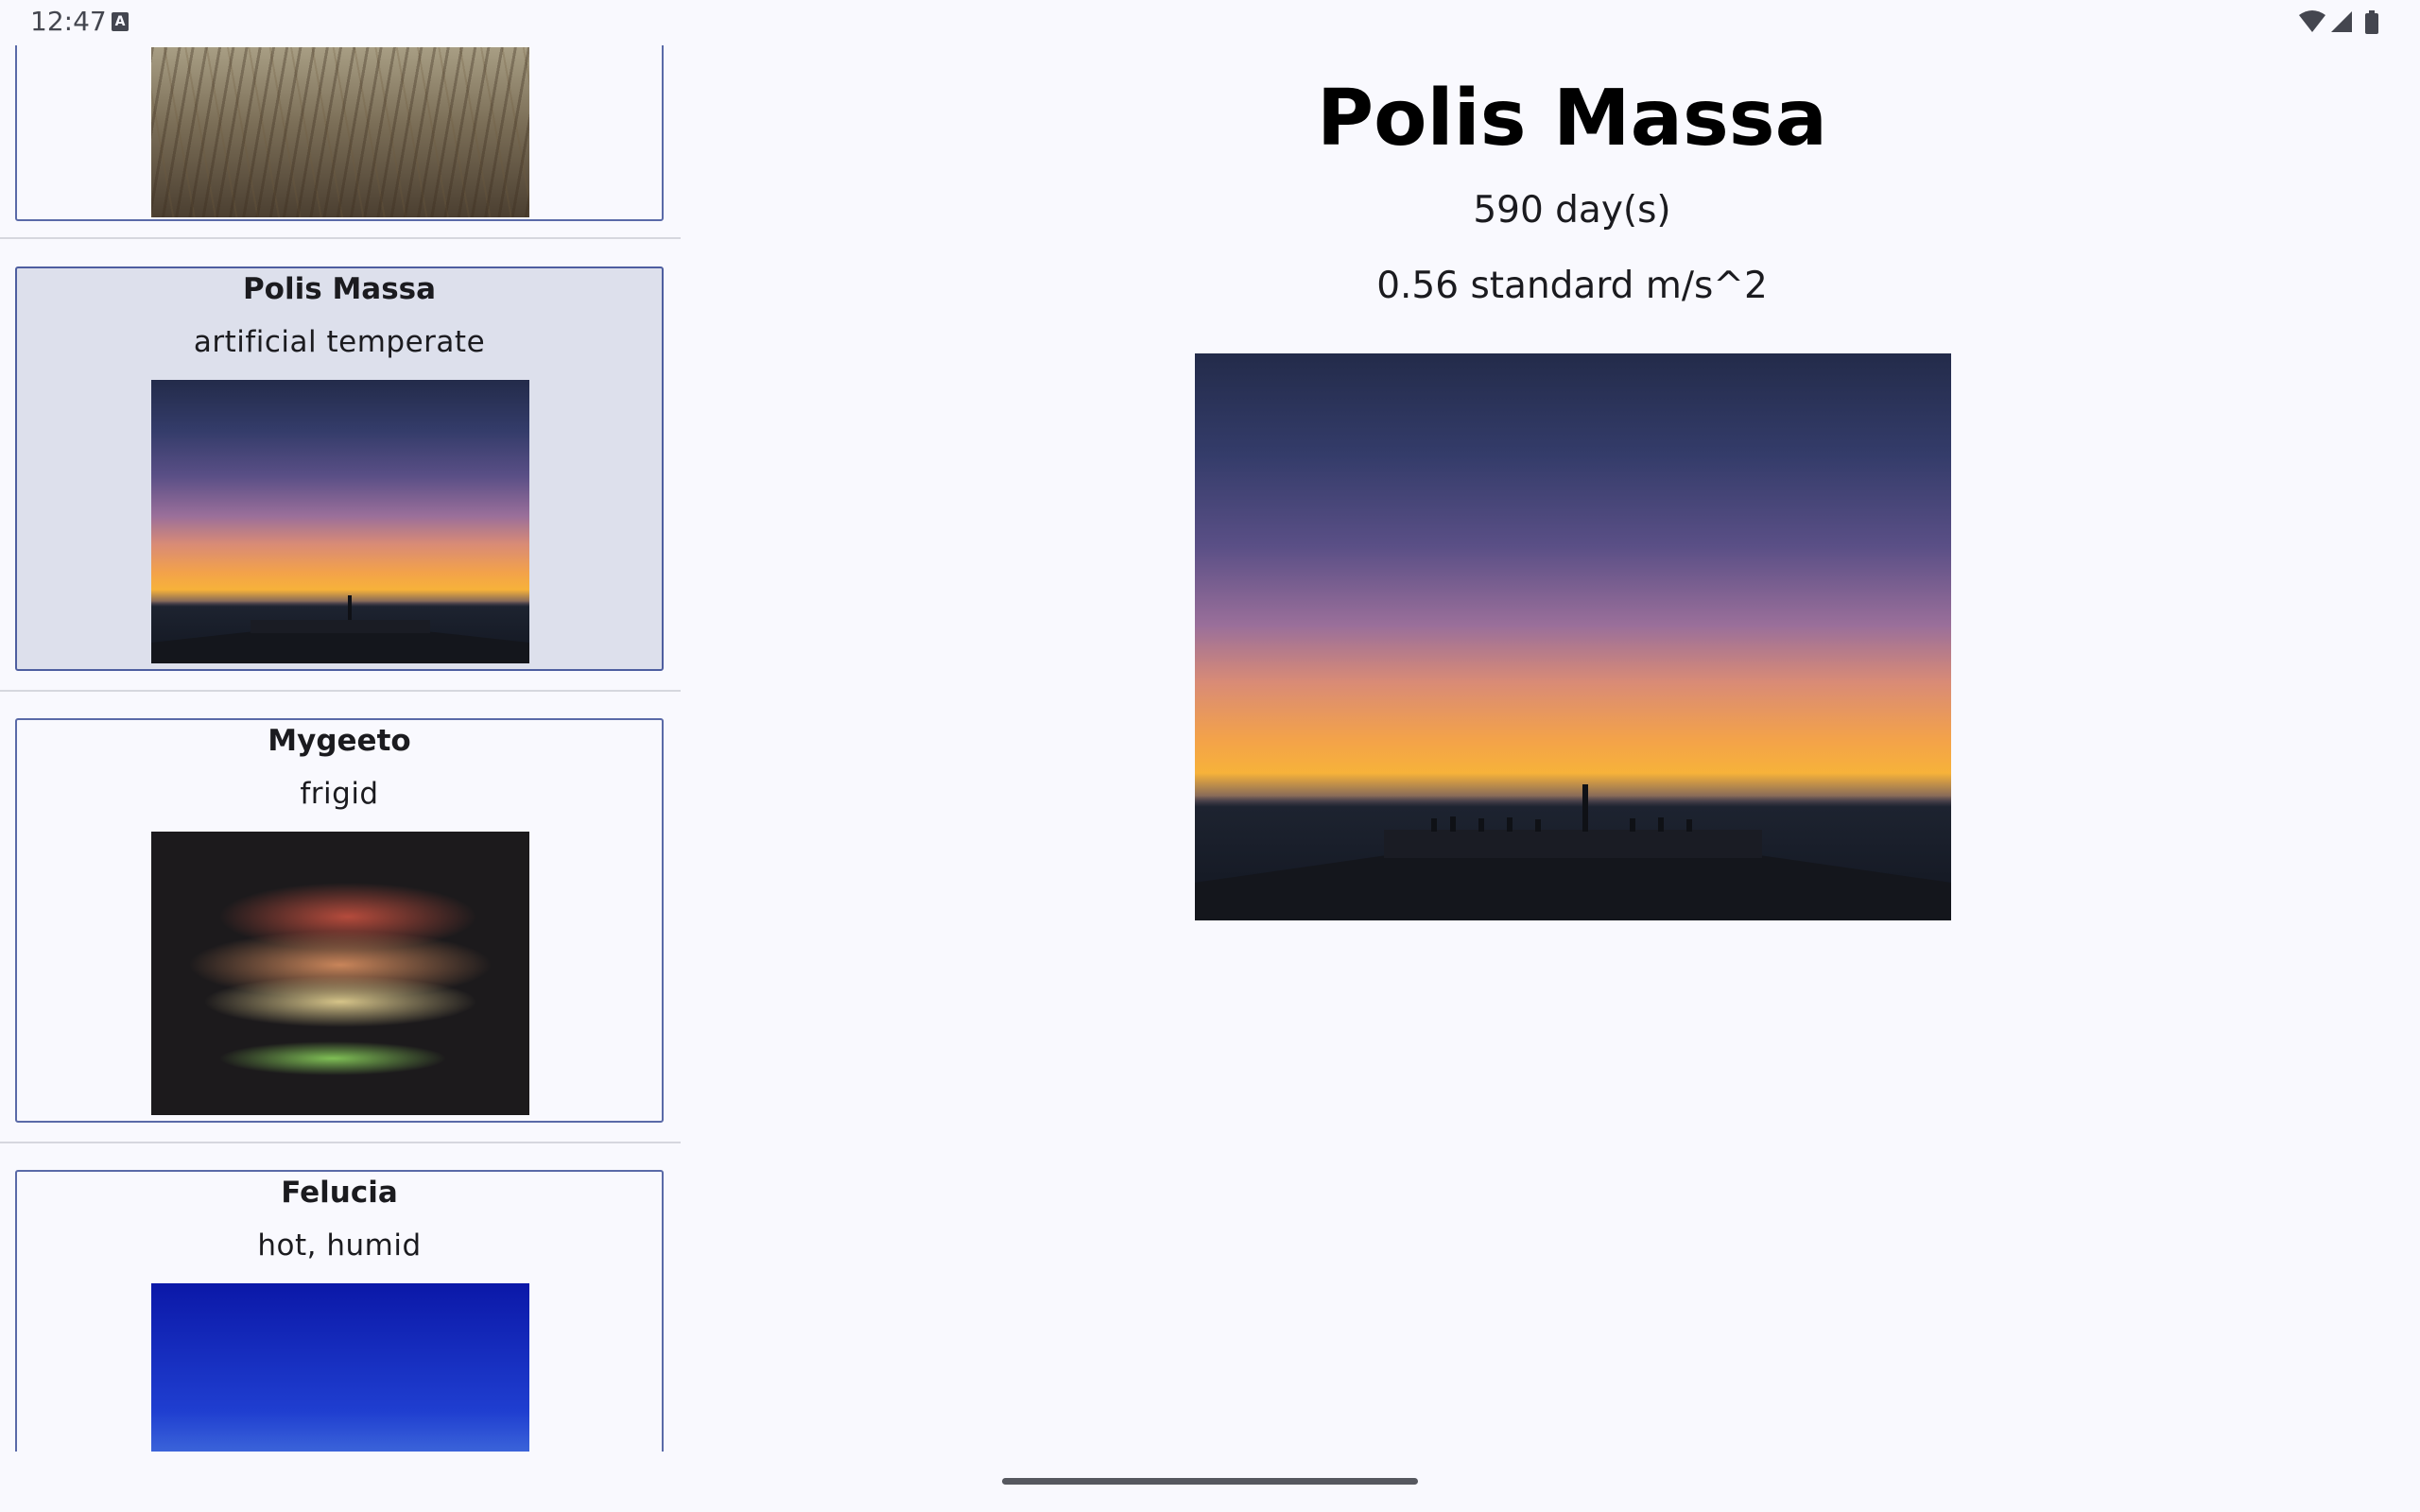 This screenshot has width=2420, height=1512. I want to click on grass-field-image, so click(340, 132).